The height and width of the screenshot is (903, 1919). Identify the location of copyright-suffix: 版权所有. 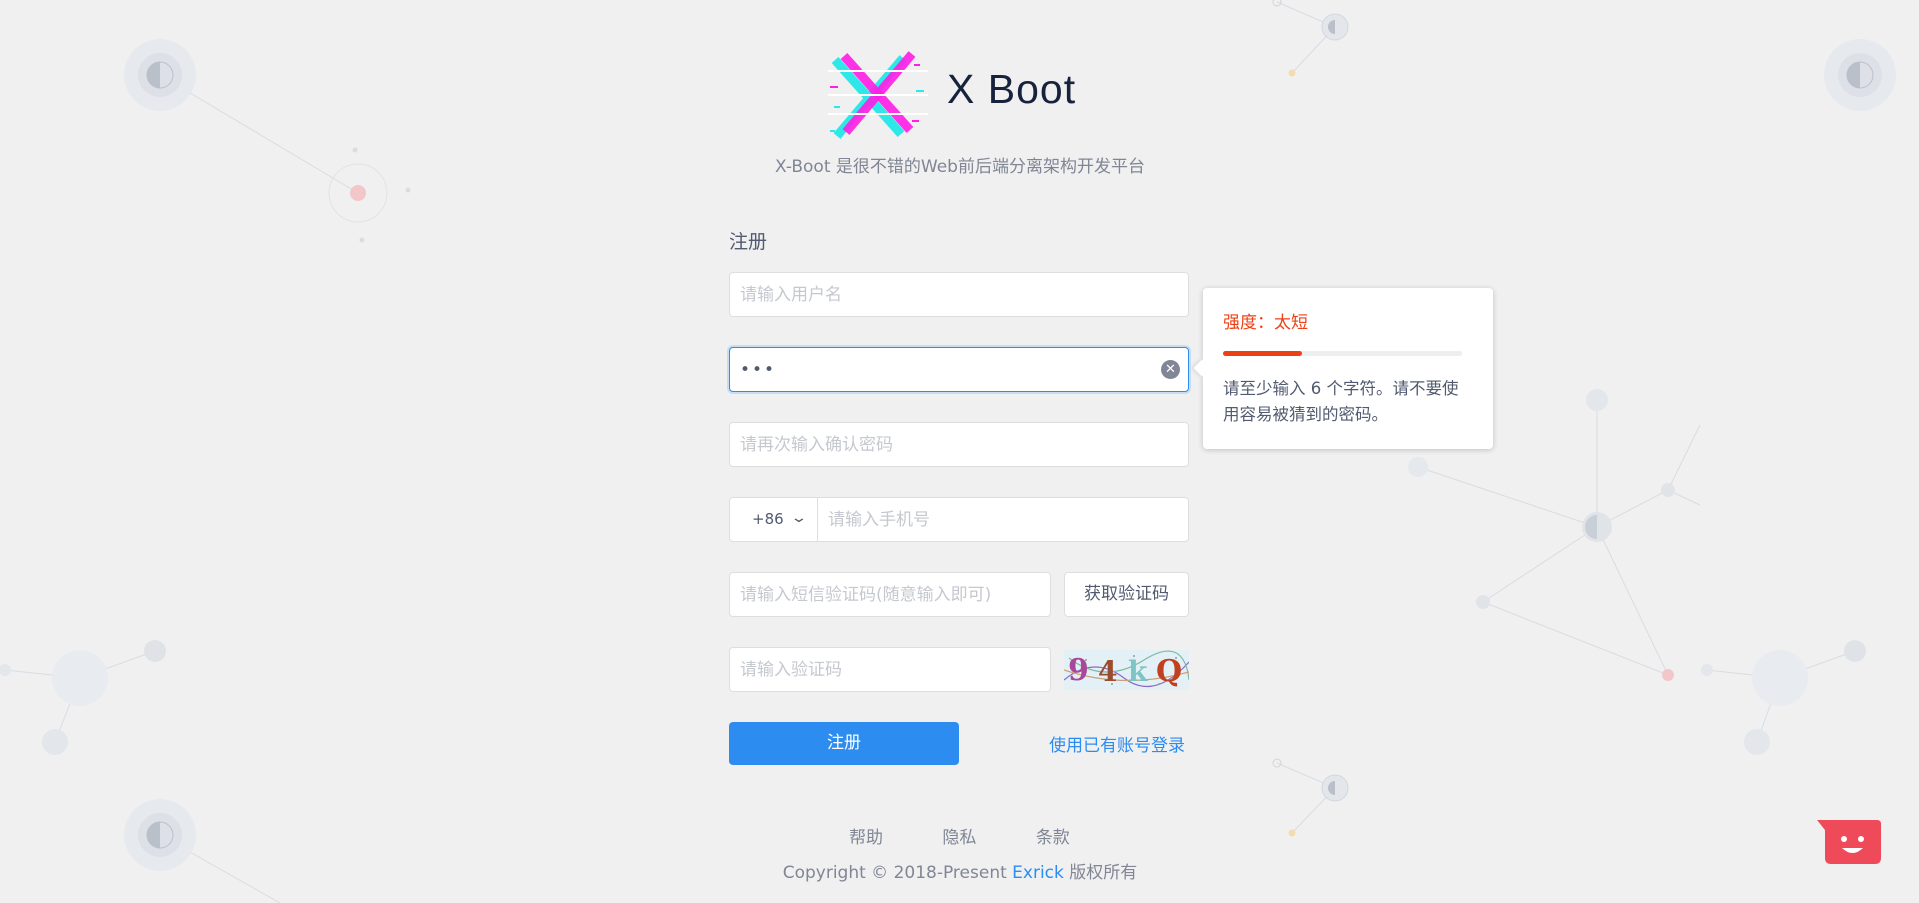
(1103, 873).